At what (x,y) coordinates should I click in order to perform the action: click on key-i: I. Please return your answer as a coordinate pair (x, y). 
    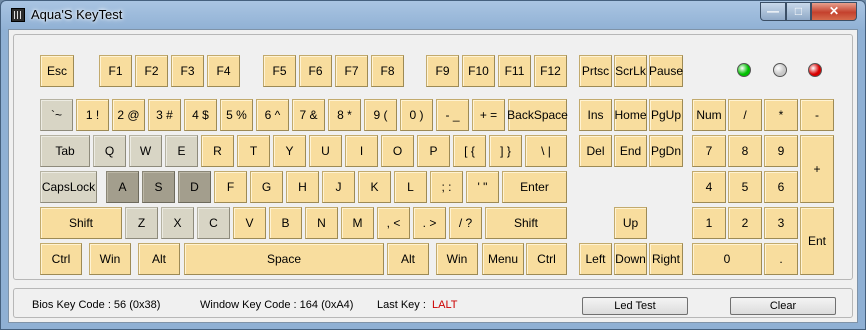
    Looking at the image, I should click on (361, 151).